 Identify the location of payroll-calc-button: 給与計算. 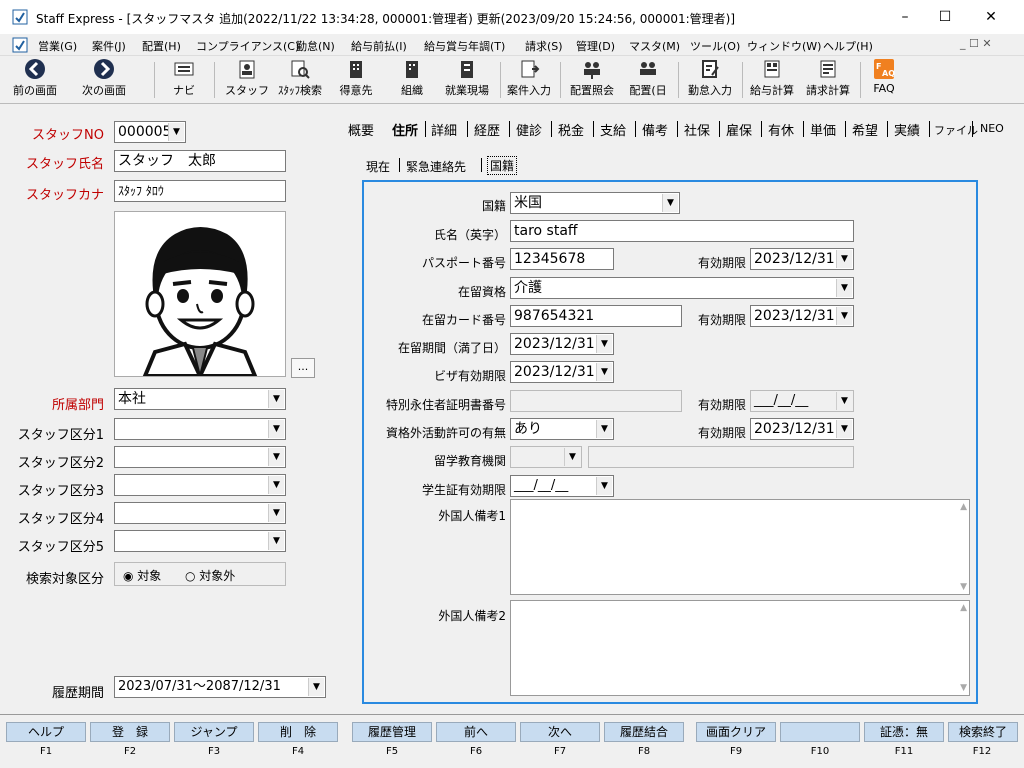
(772, 80).